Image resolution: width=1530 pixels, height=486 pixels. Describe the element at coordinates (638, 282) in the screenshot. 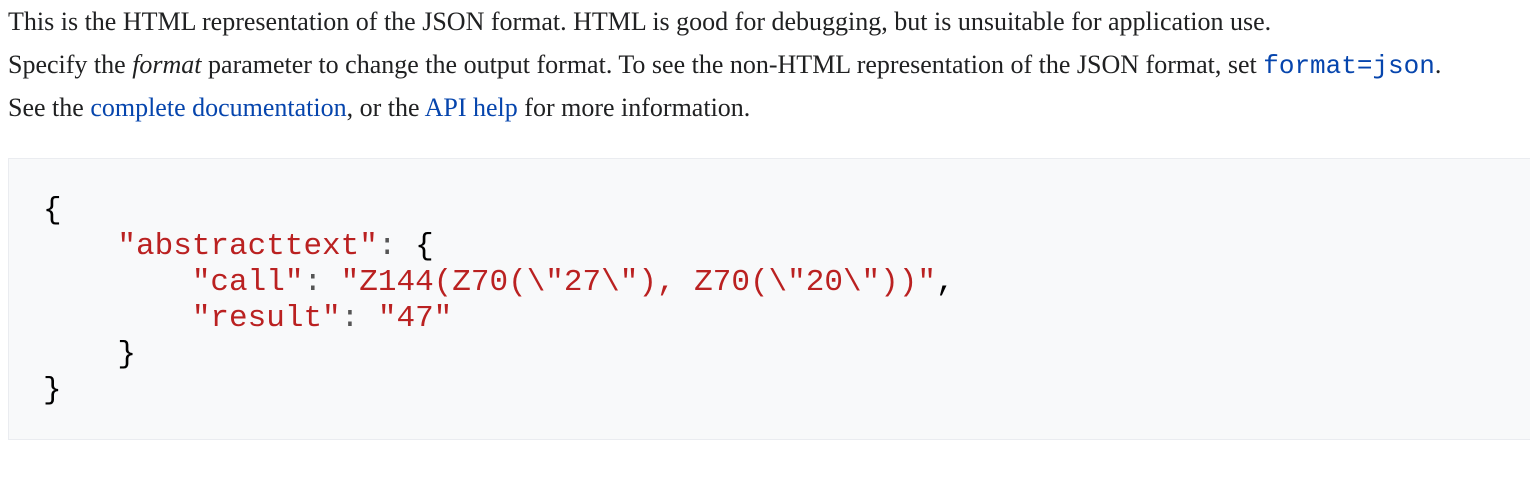

I see `json-value-call: "Z144(Z70(\"27\"), Z70(\"20\"))"` at that location.